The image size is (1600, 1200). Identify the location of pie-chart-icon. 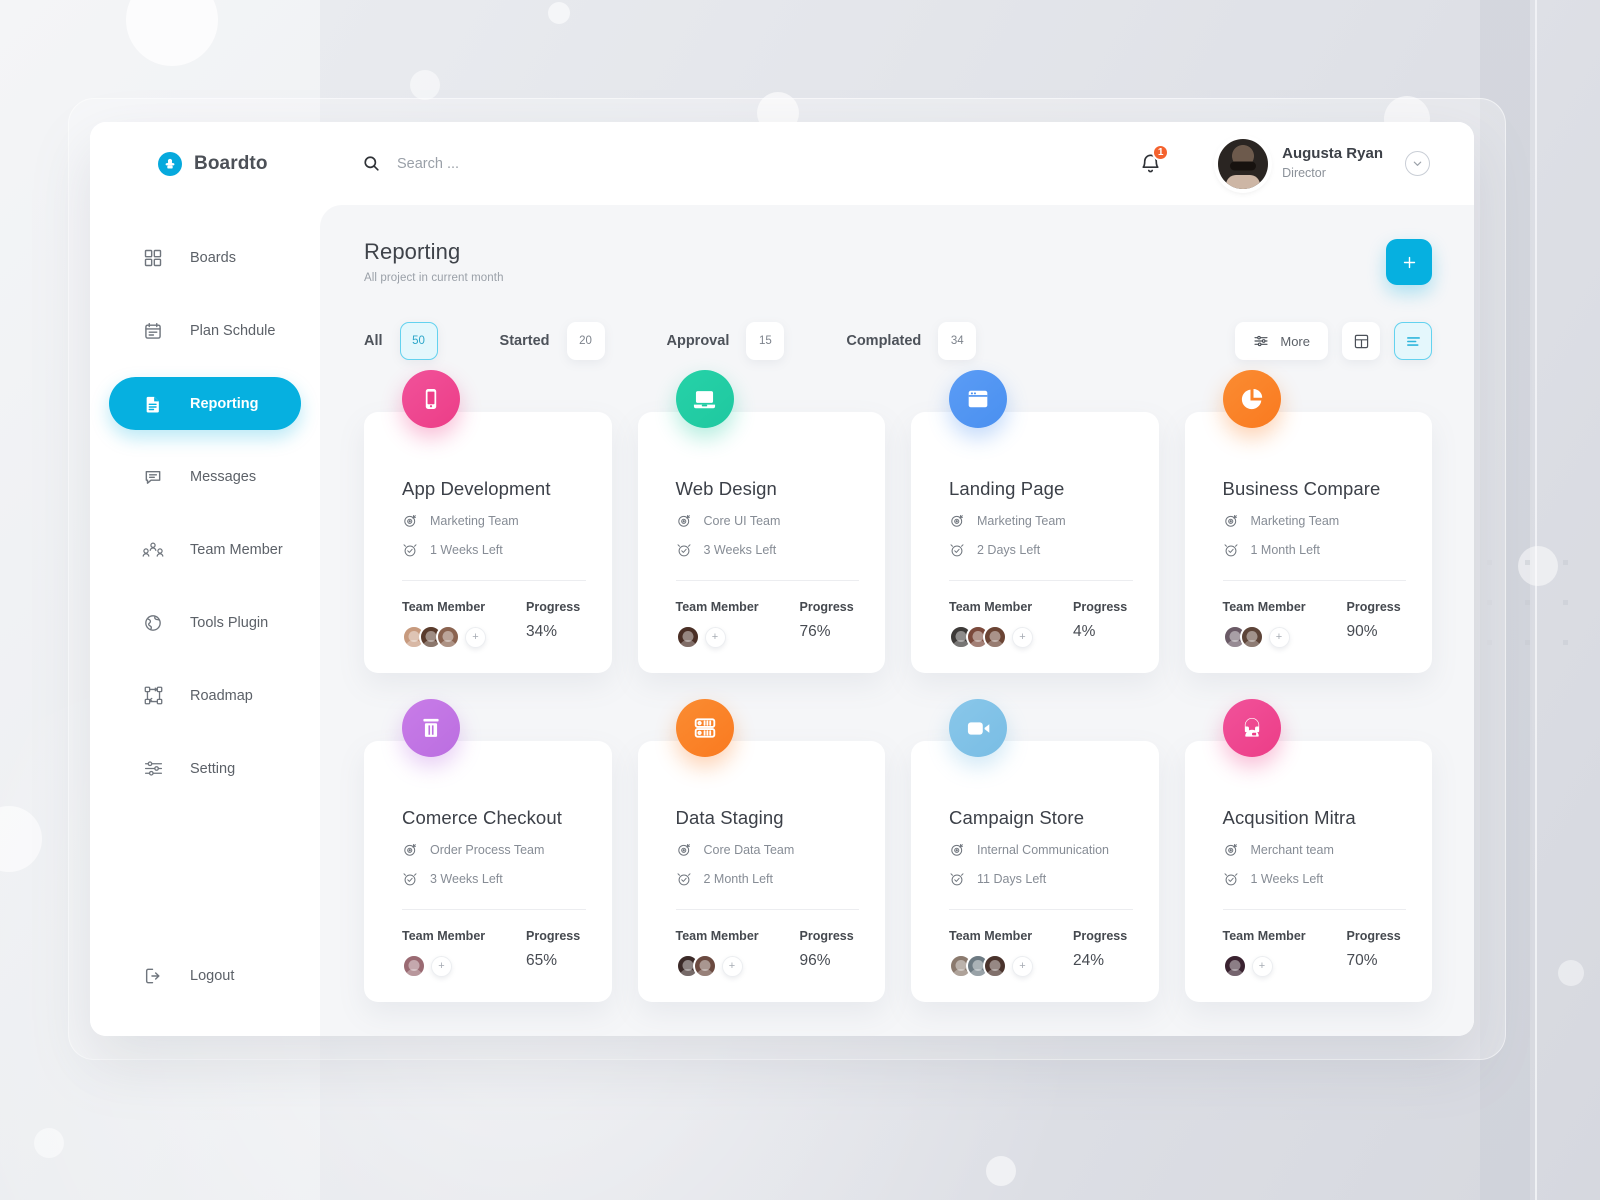
(1251, 399).